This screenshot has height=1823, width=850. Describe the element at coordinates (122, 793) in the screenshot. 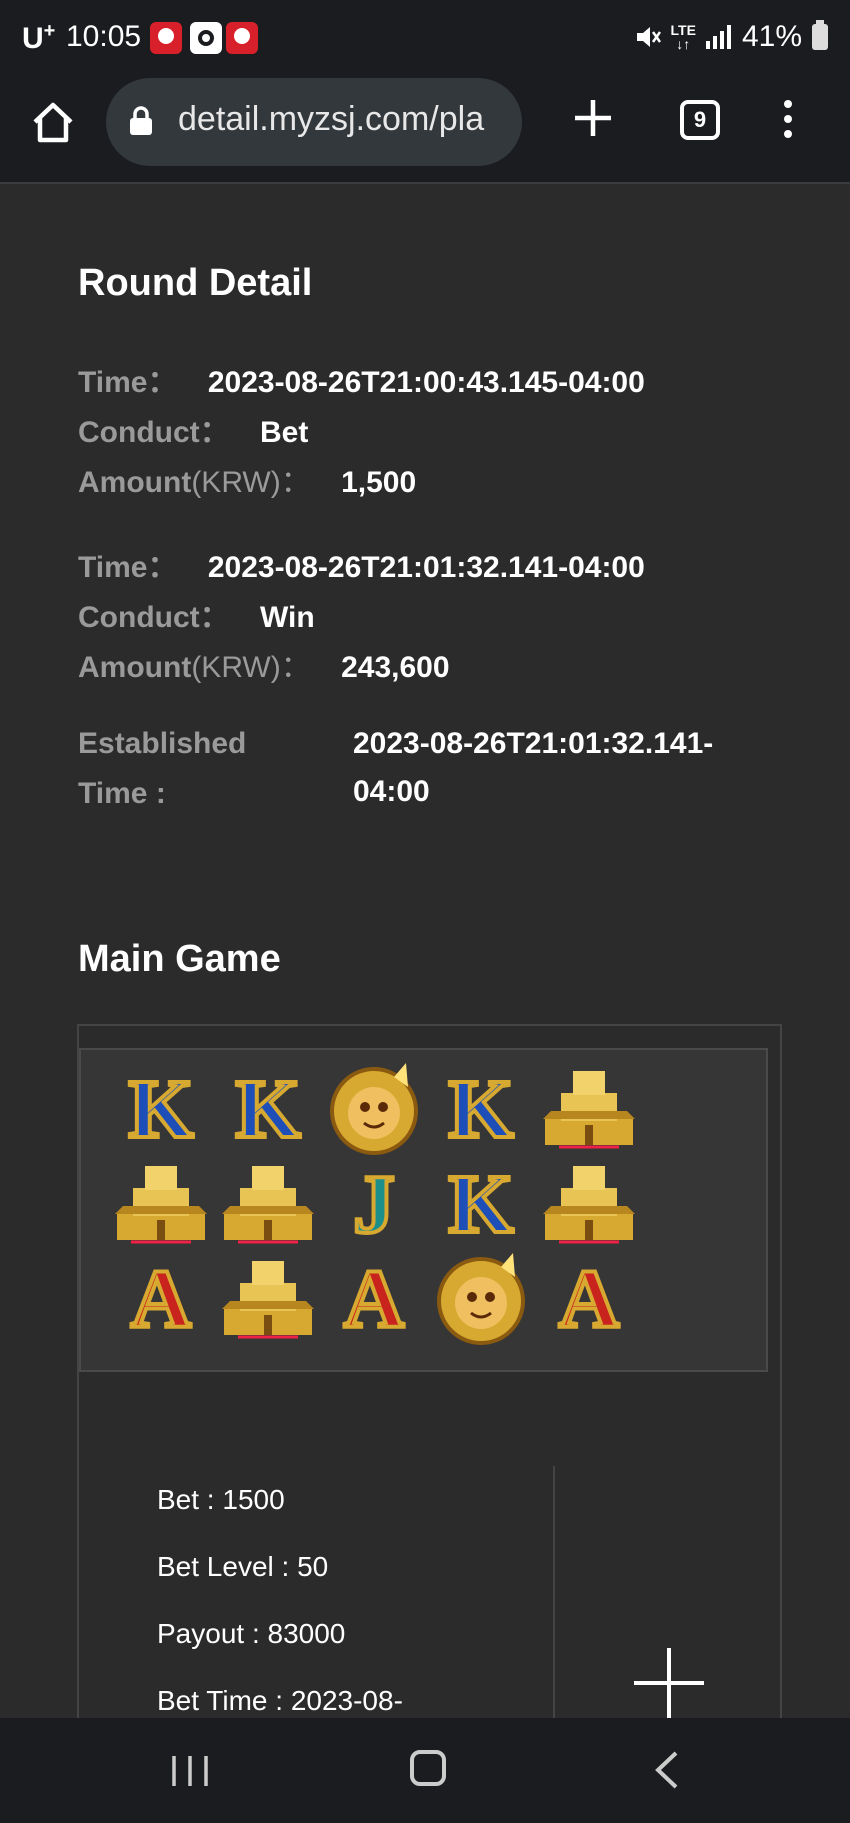

I see `established-time-label-line2: Time :` at that location.